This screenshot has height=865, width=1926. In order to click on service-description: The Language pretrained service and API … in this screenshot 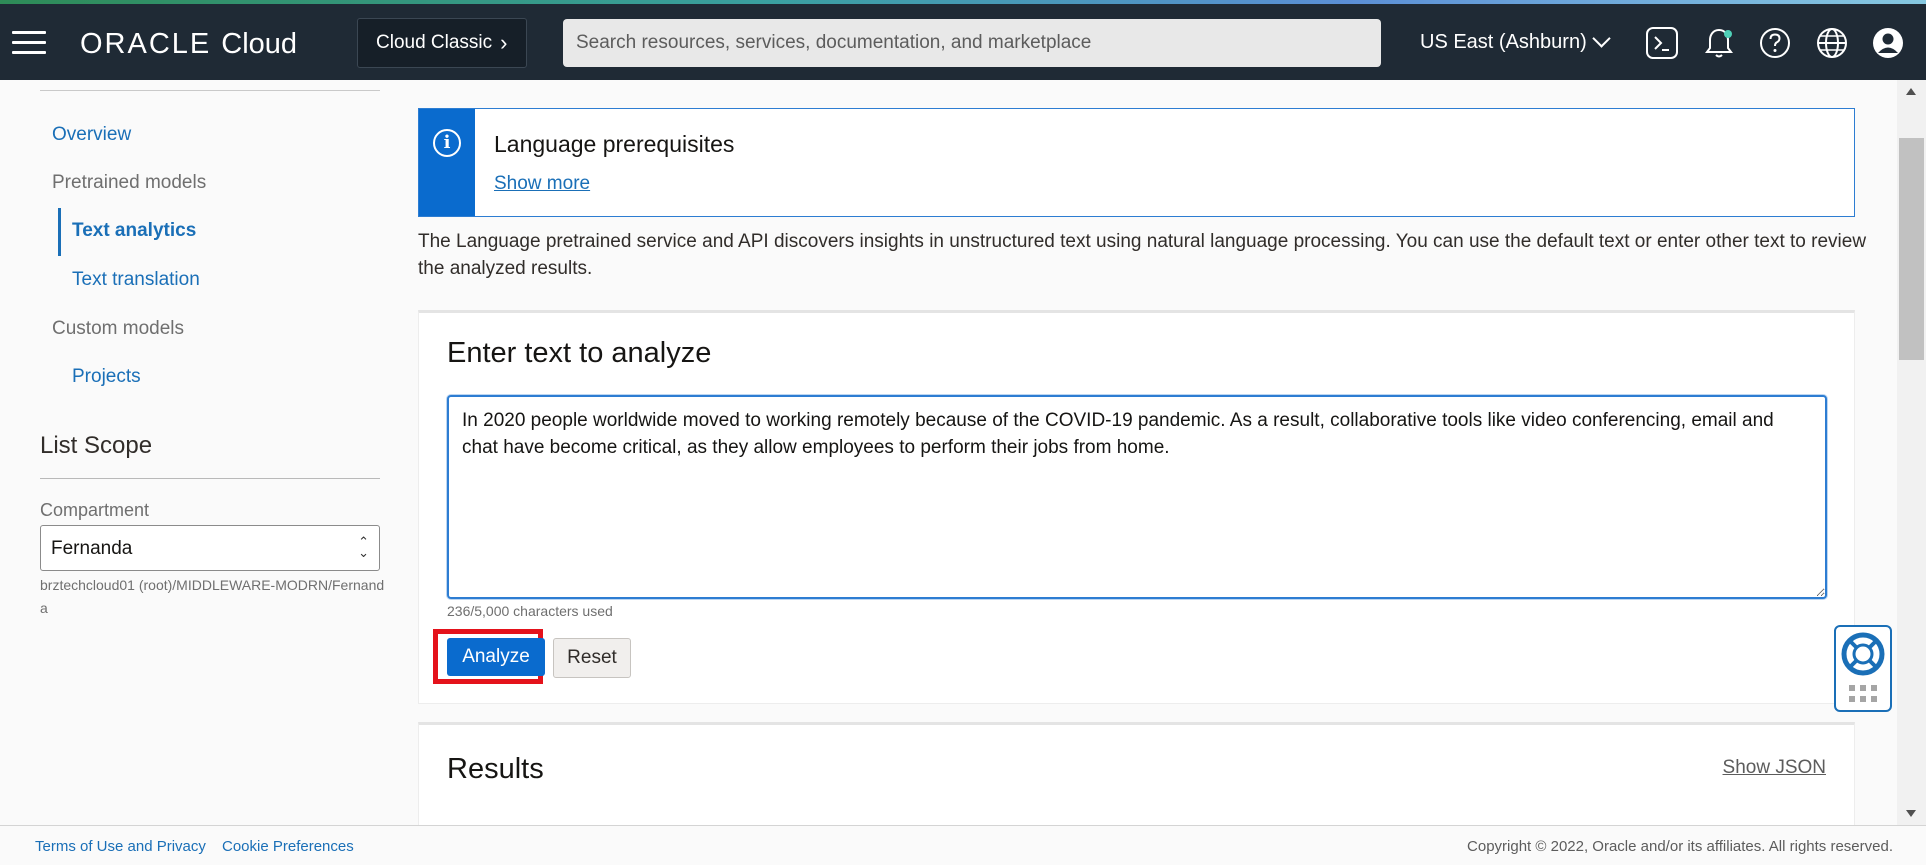, I will do `click(1142, 255)`.